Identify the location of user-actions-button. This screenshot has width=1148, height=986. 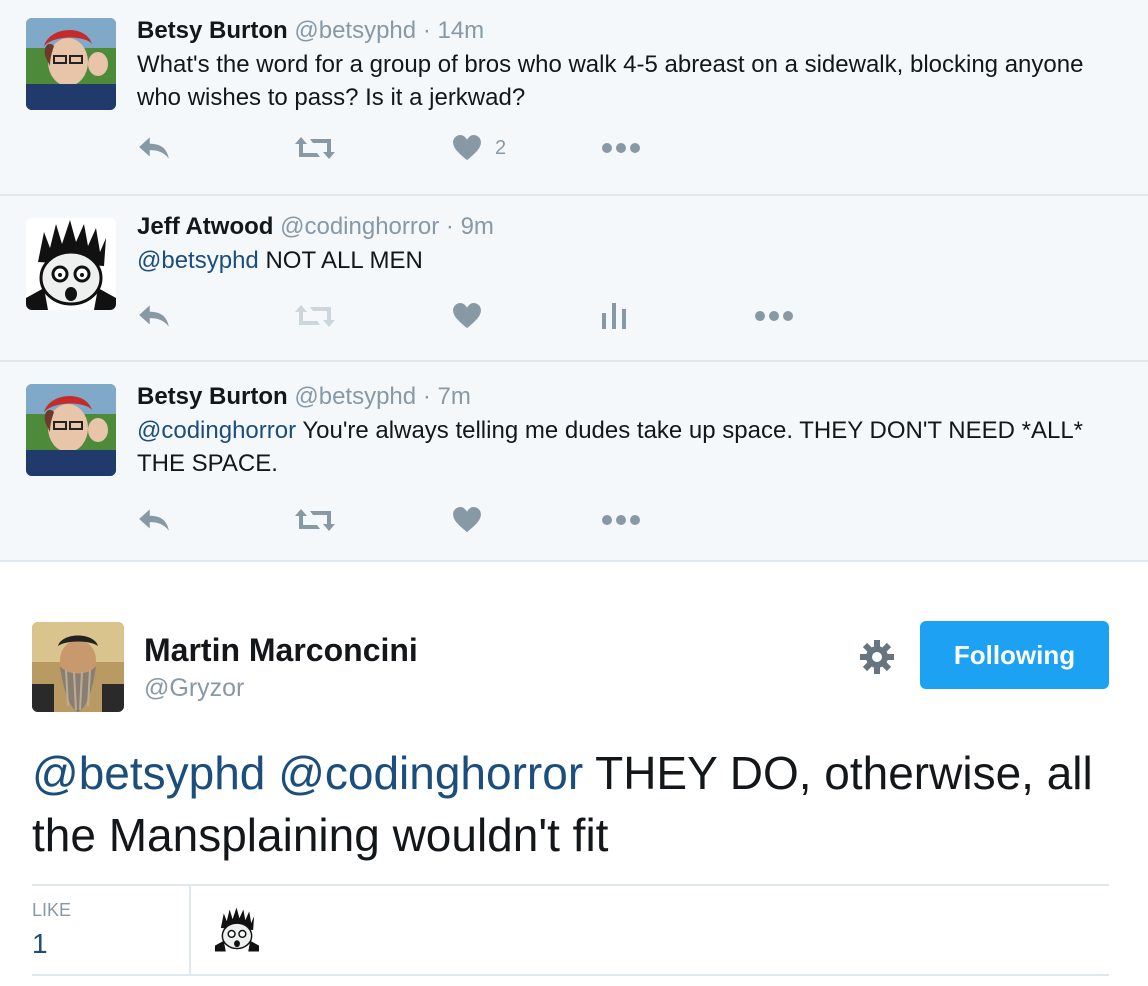
(877, 659).